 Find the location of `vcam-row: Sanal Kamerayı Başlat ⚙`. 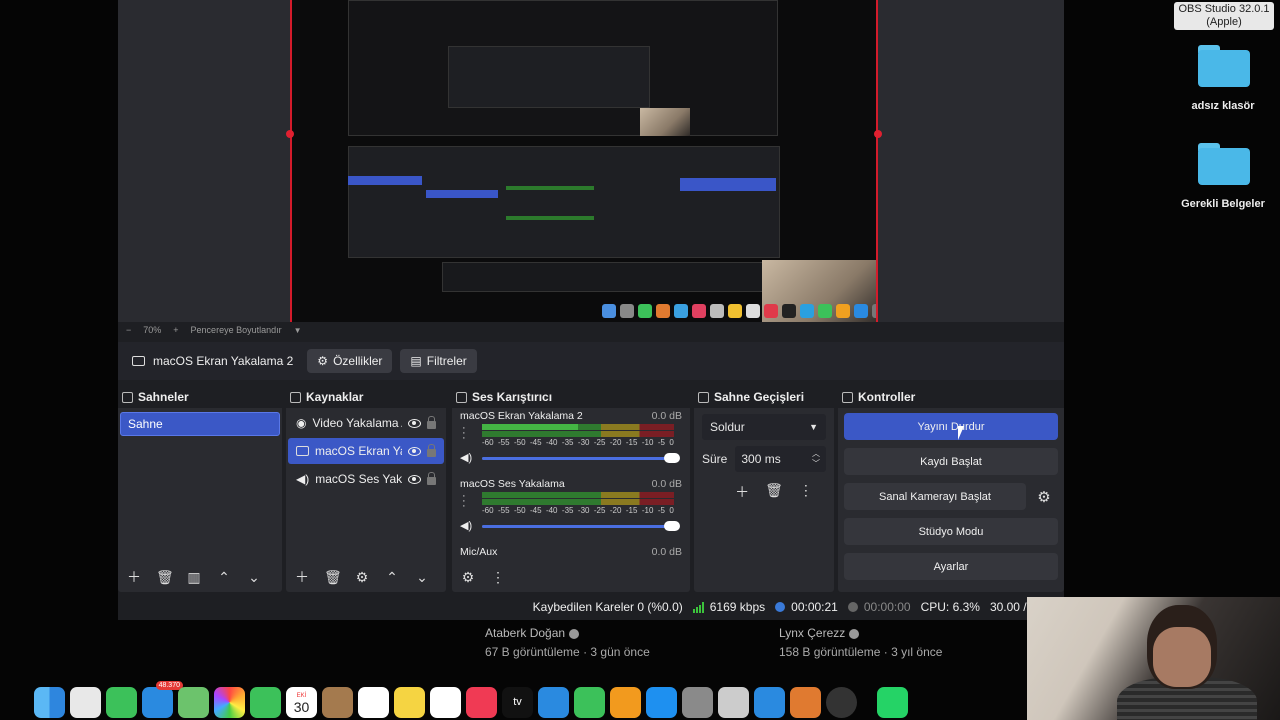

vcam-row: Sanal Kamerayı Başlat ⚙ is located at coordinates (951, 496).